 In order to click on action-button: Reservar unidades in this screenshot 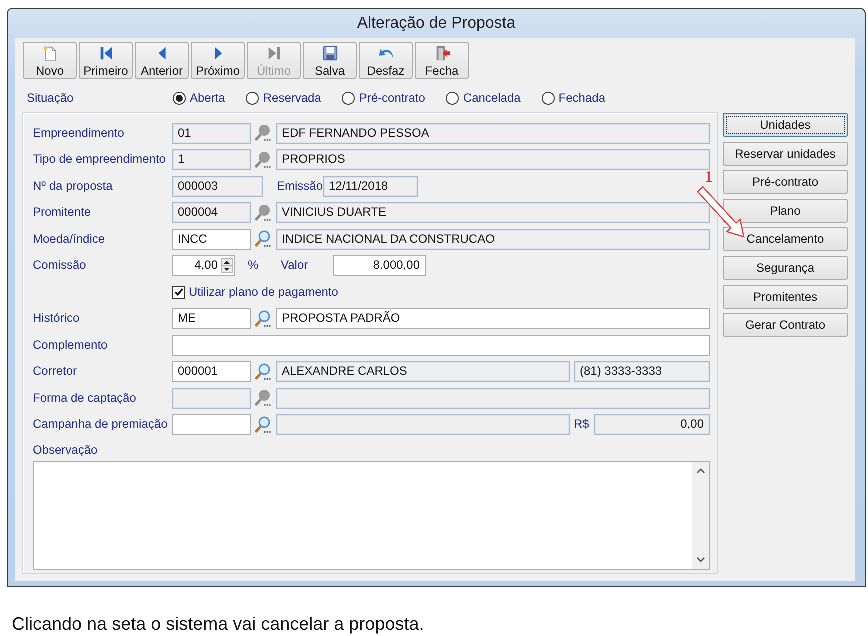, I will do `click(785, 154)`.